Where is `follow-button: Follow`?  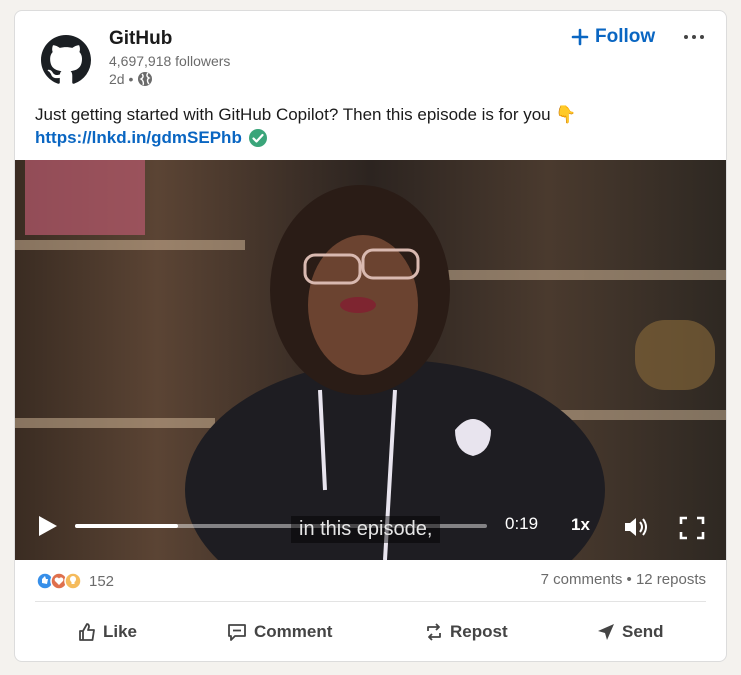 follow-button: Follow is located at coordinates (613, 37).